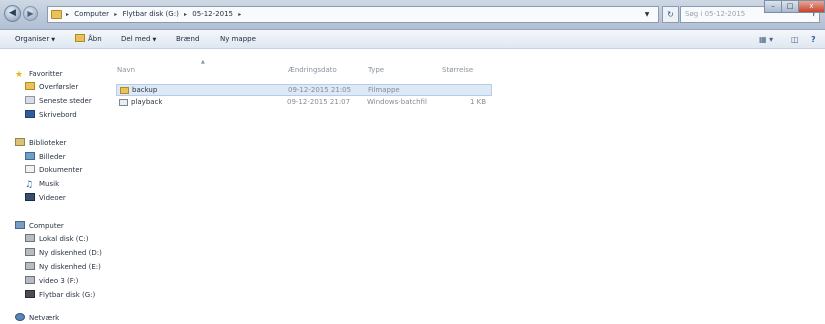 This screenshot has height=324, width=825. What do you see at coordinates (320, 90) in the screenshot?
I see `file-modified: 09-12-2015 21:05` at bounding box center [320, 90].